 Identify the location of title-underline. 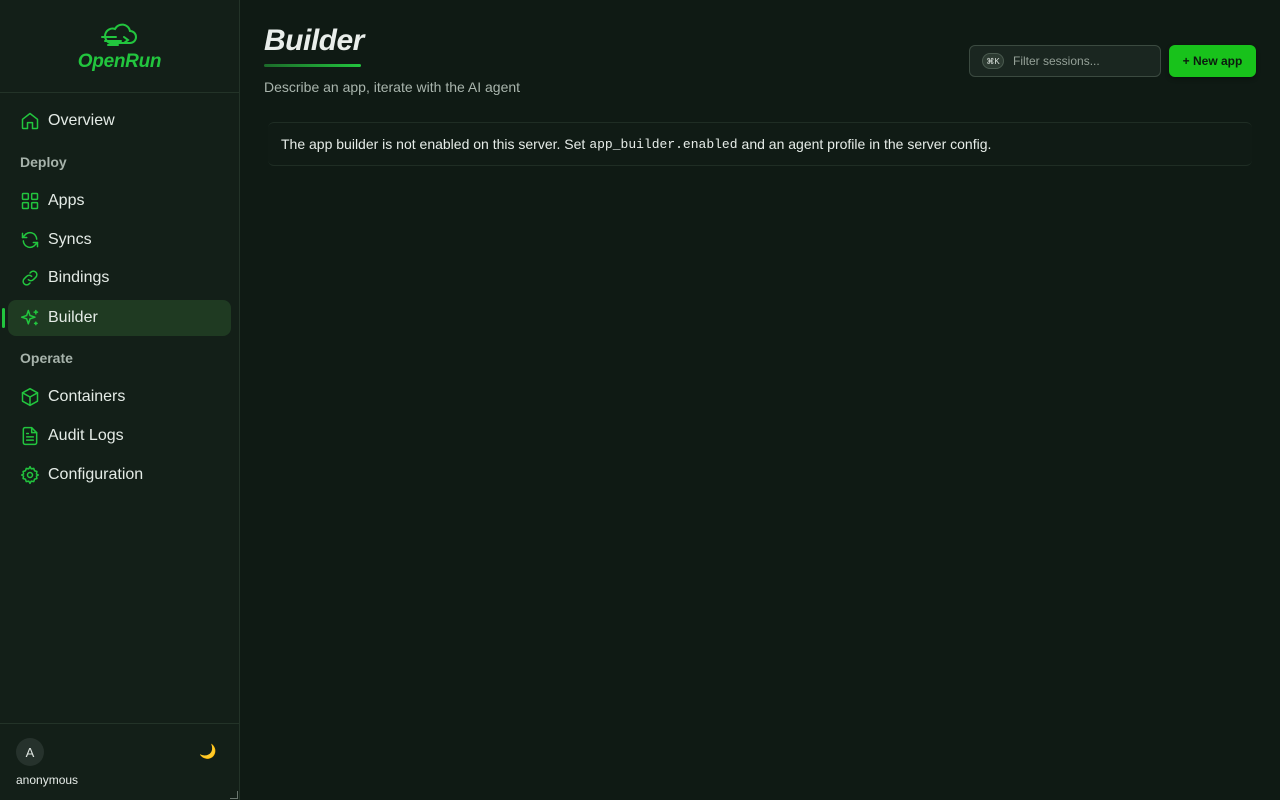
(312, 65).